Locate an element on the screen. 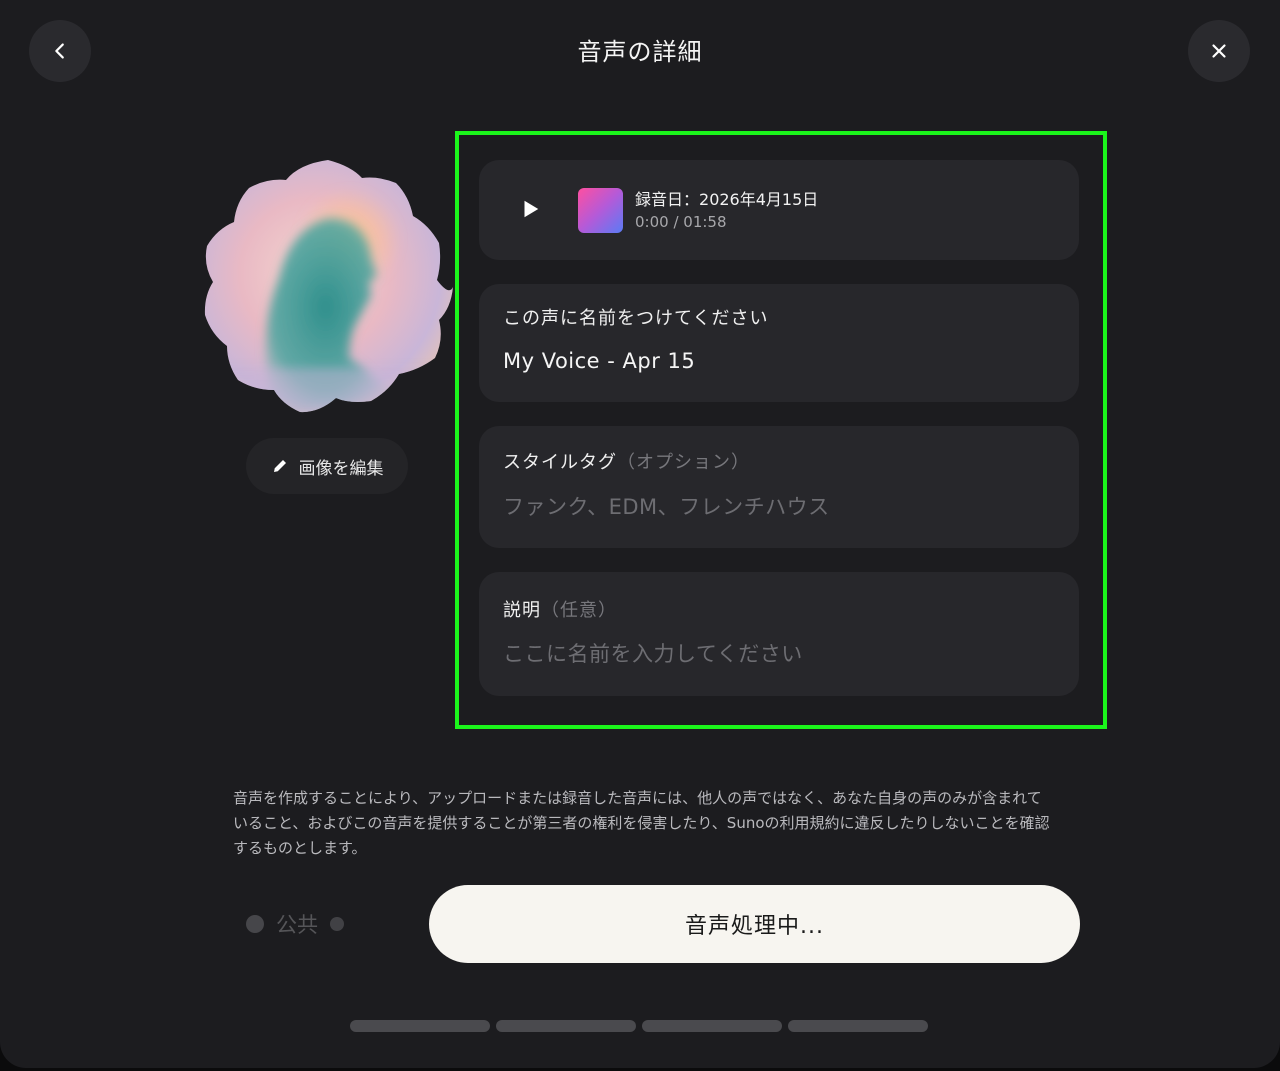 This screenshot has height=1071, width=1280. description-label: 説明（任意） is located at coordinates (560, 609).